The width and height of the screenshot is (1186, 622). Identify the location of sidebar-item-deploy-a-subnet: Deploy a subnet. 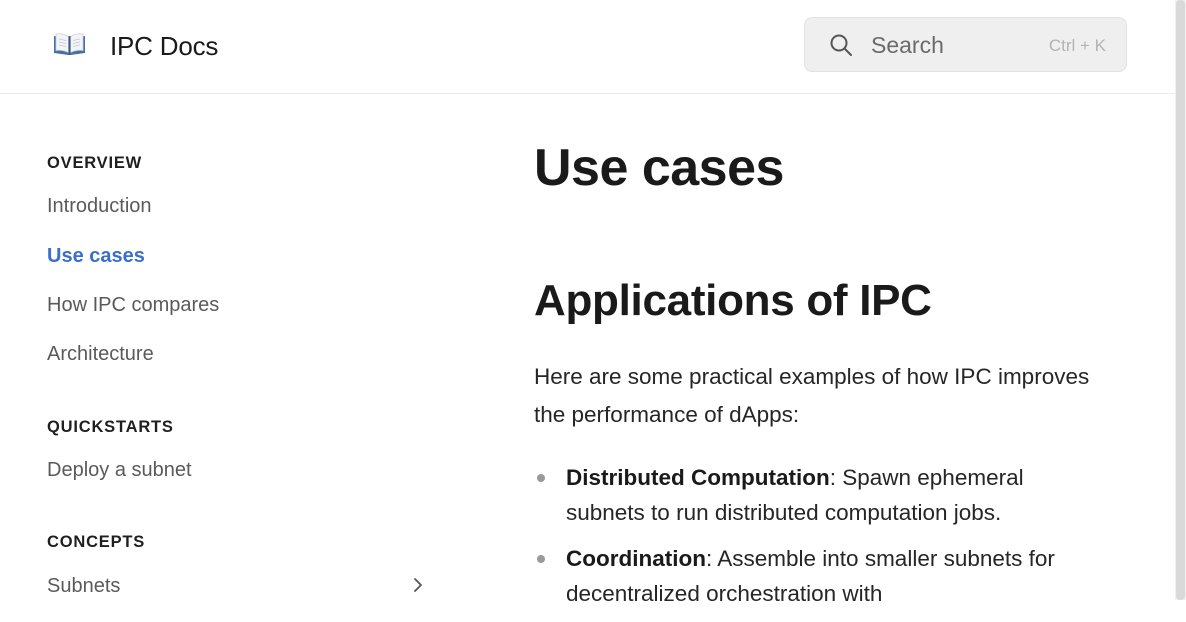
(119, 470).